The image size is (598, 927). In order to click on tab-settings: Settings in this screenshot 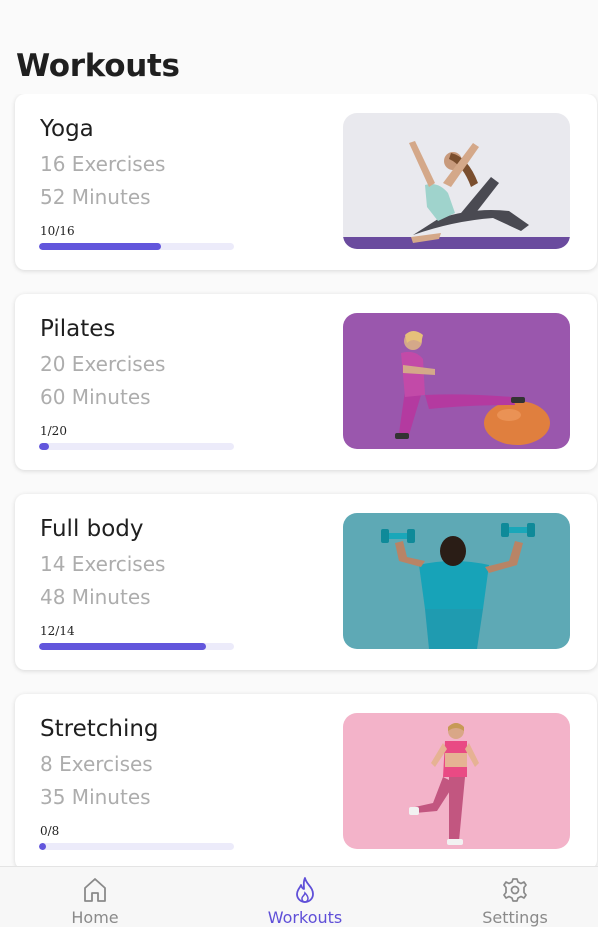, I will do `click(515, 897)`.